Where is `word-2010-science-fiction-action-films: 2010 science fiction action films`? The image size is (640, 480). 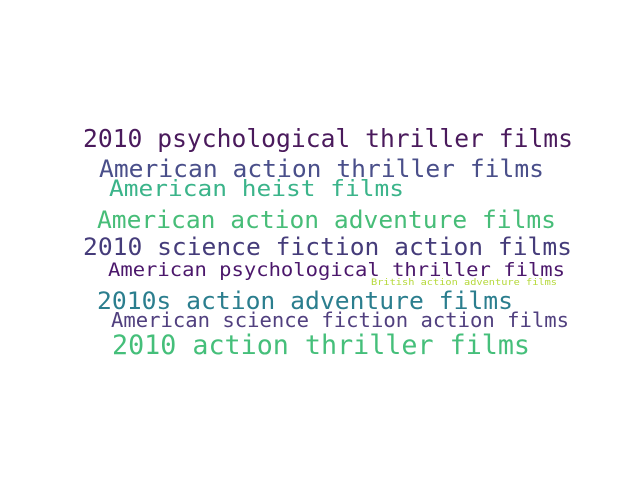 word-2010-science-fiction-action-films: 2010 science fiction action films is located at coordinates (327, 247).